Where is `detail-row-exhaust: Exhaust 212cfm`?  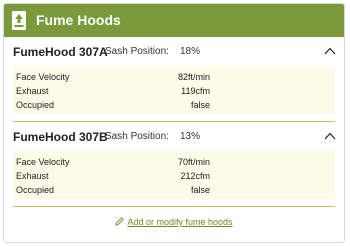 detail-row-exhaust: Exhaust 212cfm is located at coordinates (174, 176).